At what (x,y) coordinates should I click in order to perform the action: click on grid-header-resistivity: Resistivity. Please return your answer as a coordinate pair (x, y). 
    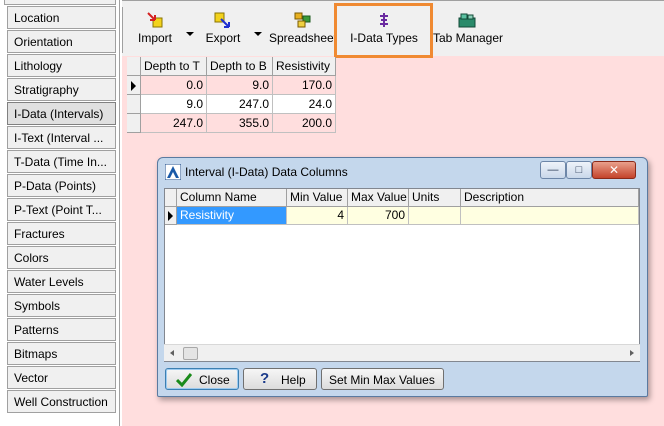
    Looking at the image, I should click on (304, 66).